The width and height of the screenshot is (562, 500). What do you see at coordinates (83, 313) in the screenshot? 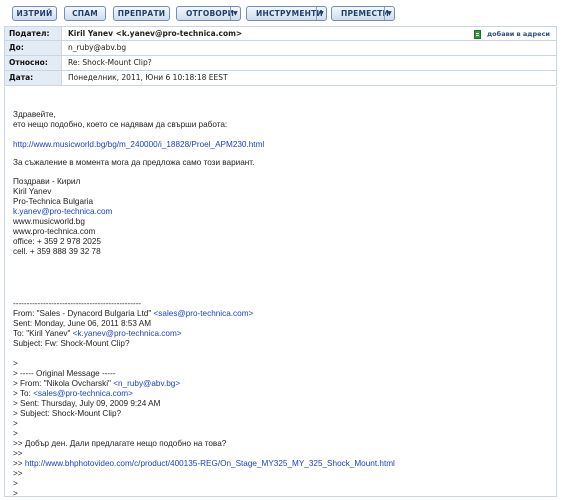
I see `quote-from-text: From: "Sales - Dynacord Bulgaria Ltd"` at bounding box center [83, 313].